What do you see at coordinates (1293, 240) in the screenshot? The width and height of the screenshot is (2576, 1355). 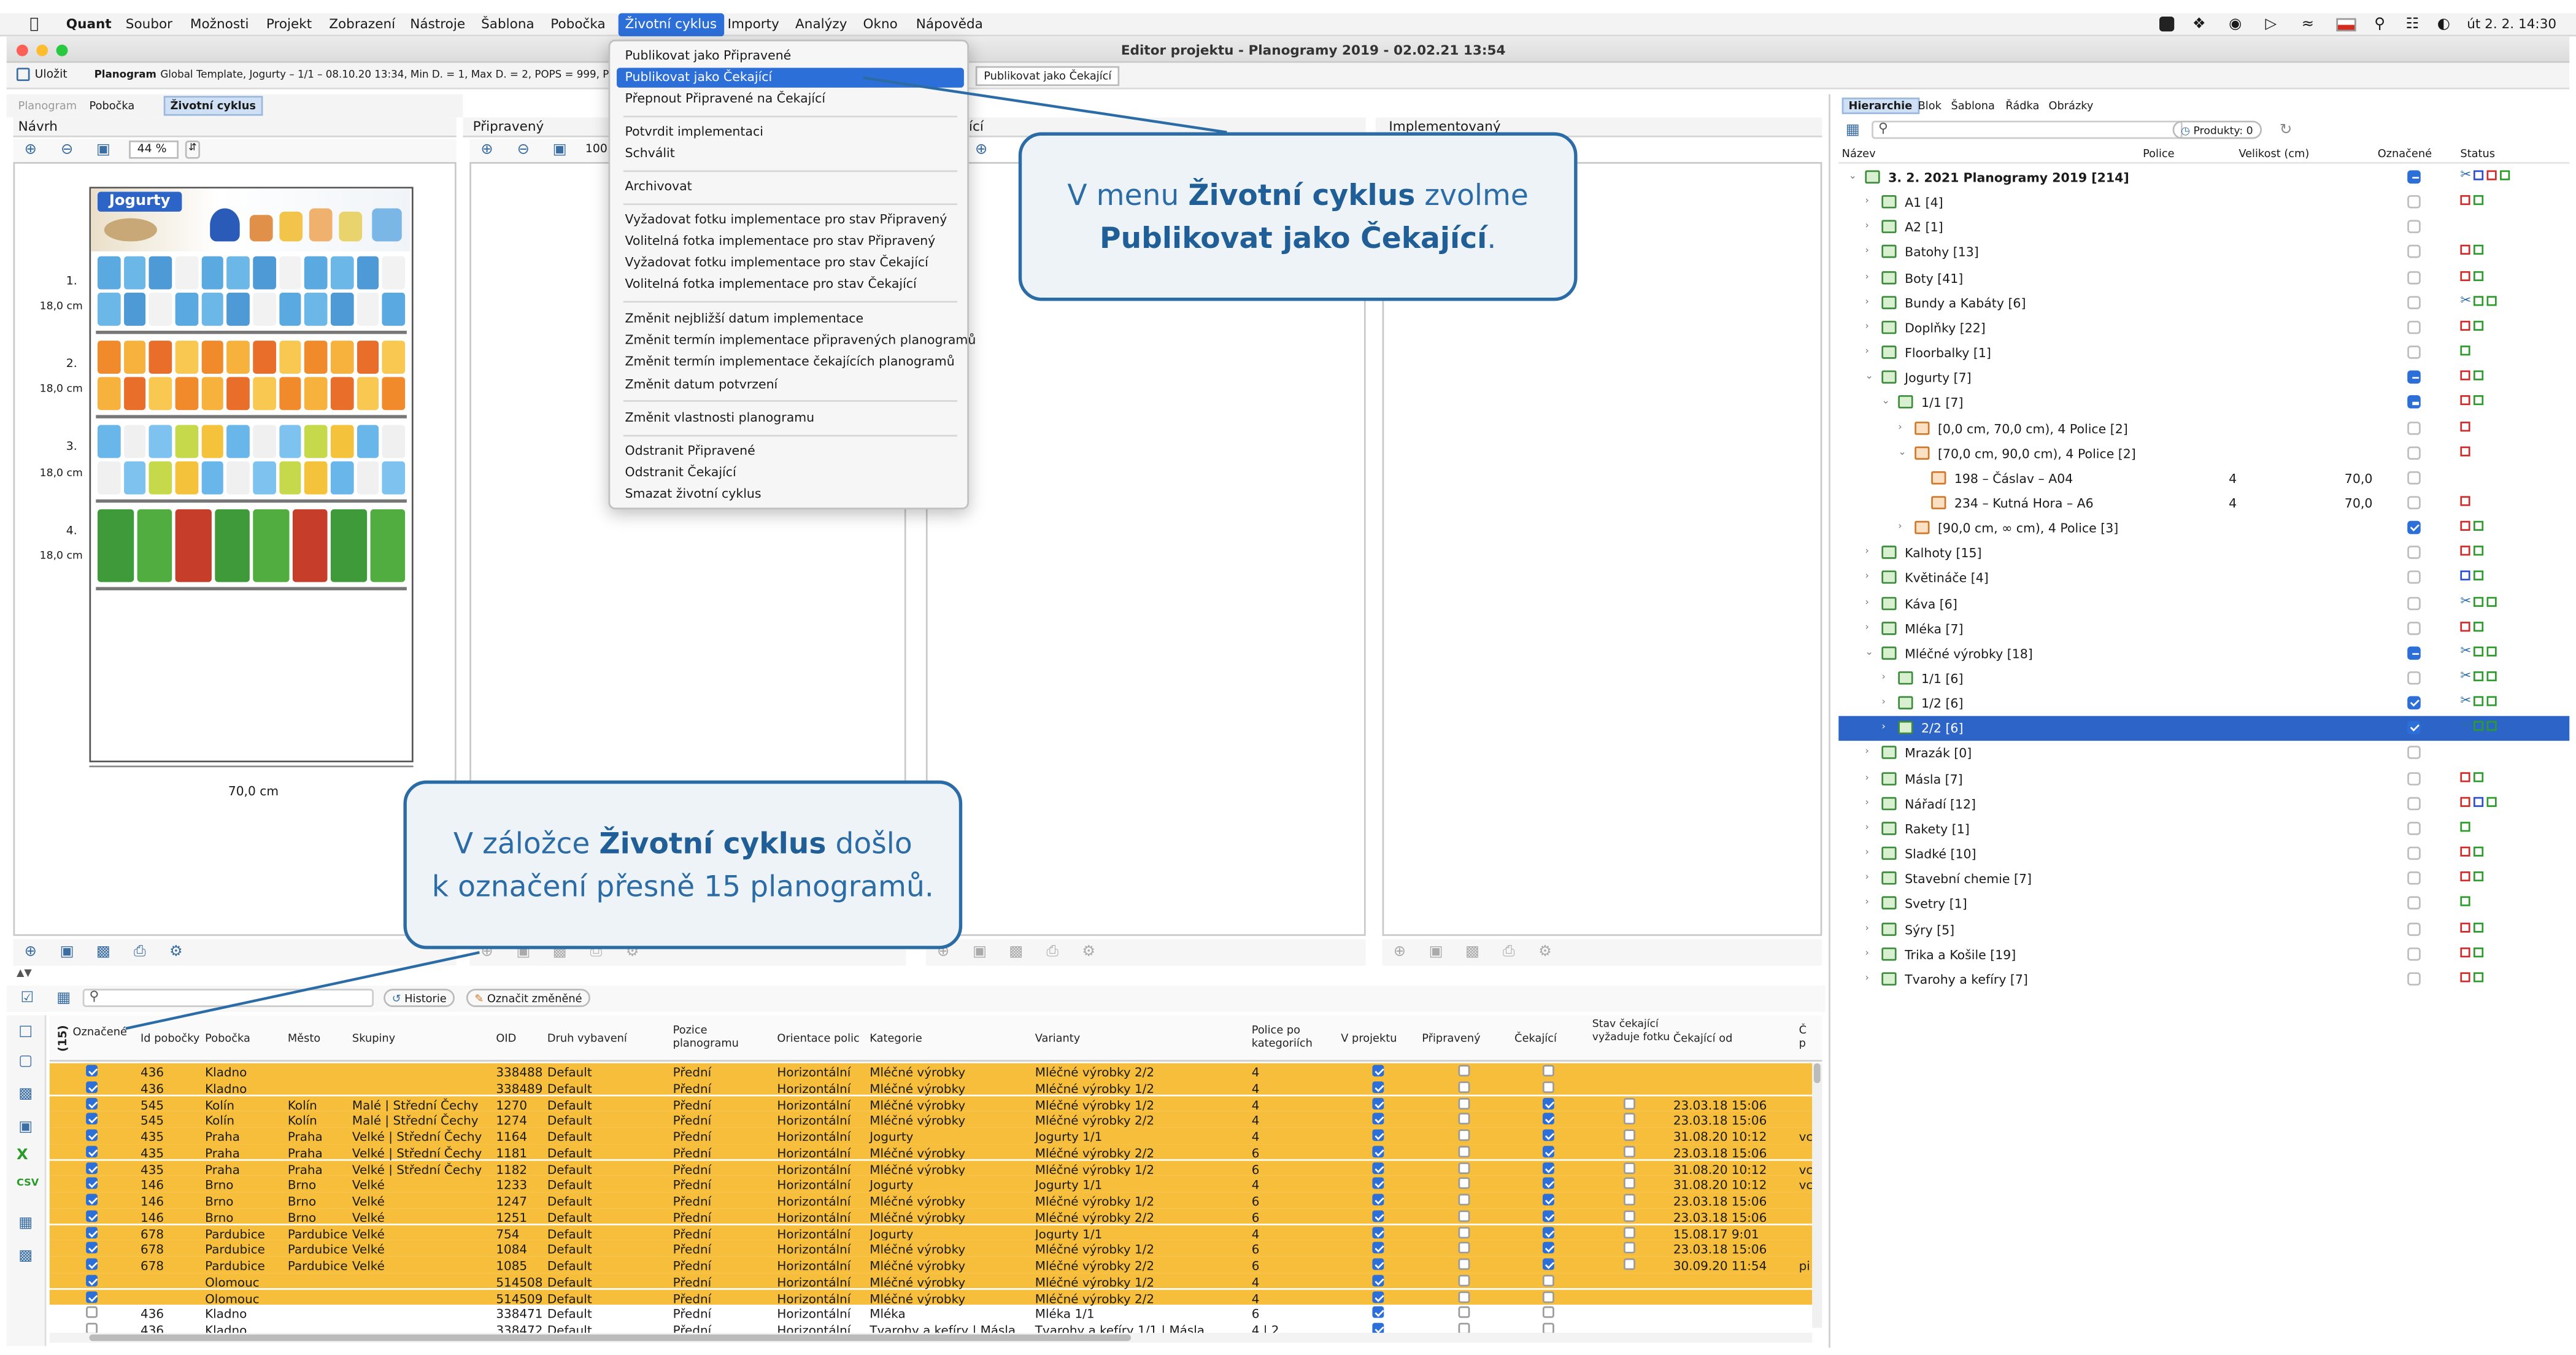 I see `callout-emphasis: Publikovat jako Čekající` at bounding box center [1293, 240].